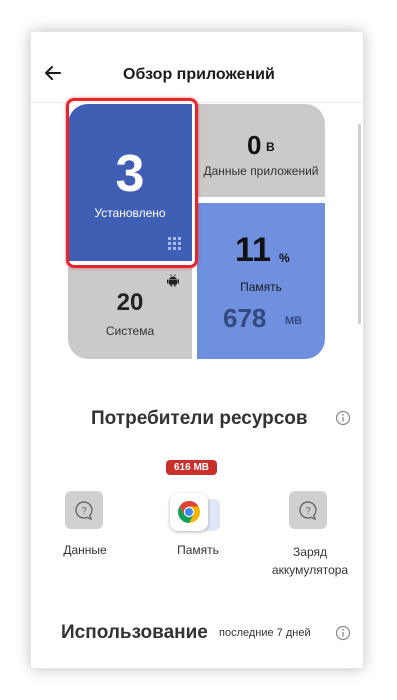  What do you see at coordinates (199, 74) in the screenshot?
I see `page-title: Обзор приложений` at bounding box center [199, 74].